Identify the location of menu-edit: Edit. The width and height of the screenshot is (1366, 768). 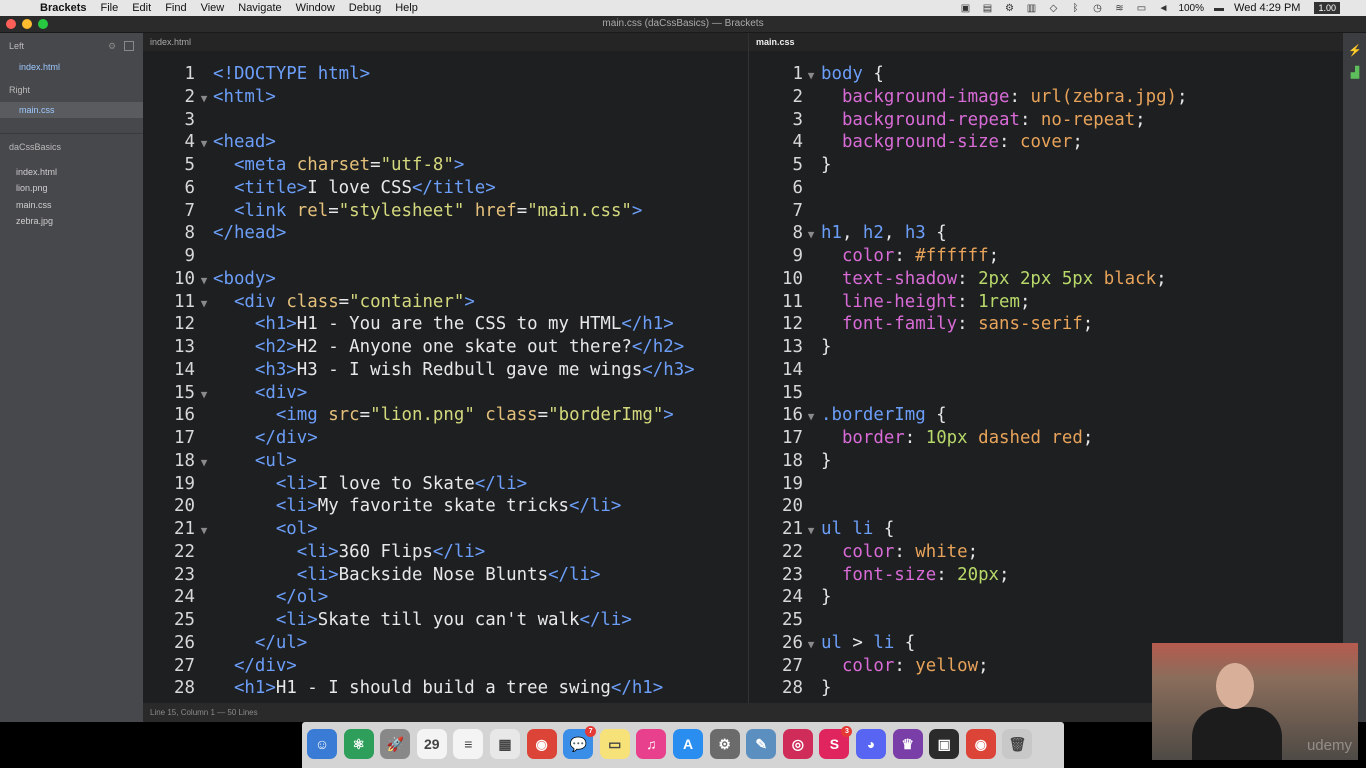
(141, 8).